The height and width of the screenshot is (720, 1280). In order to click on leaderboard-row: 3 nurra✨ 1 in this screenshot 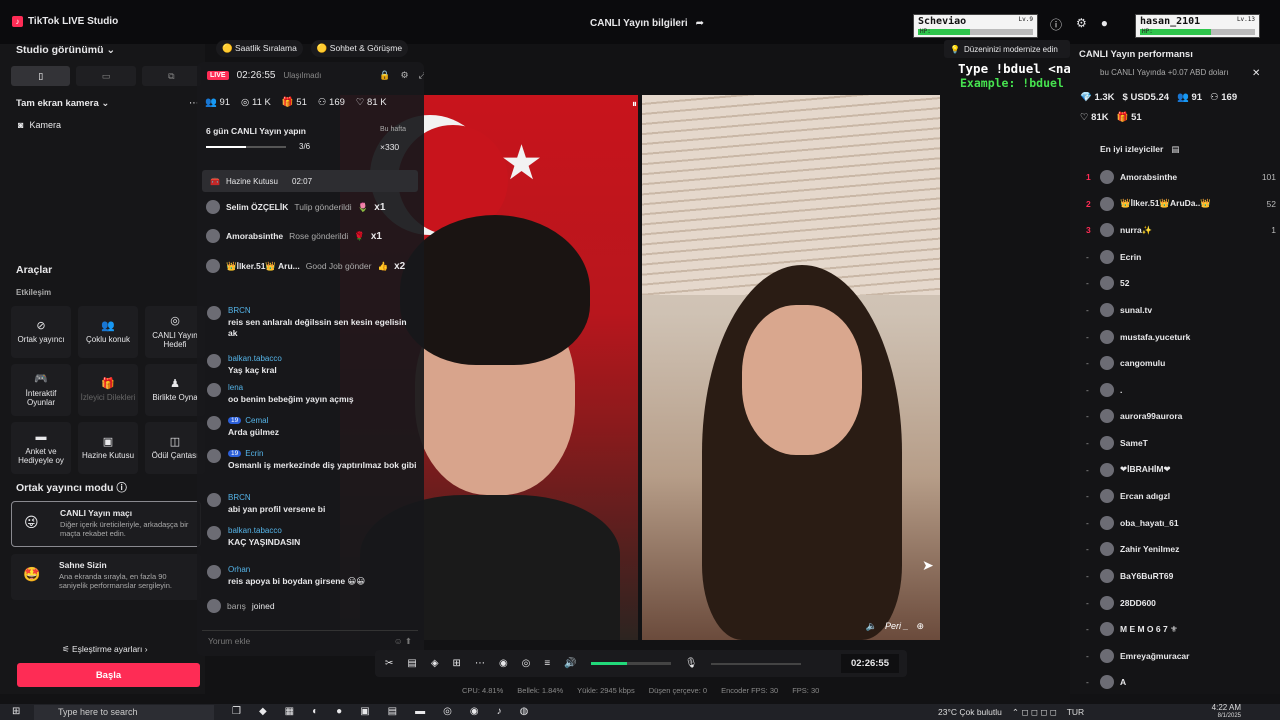, I will do `click(1181, 230)`.